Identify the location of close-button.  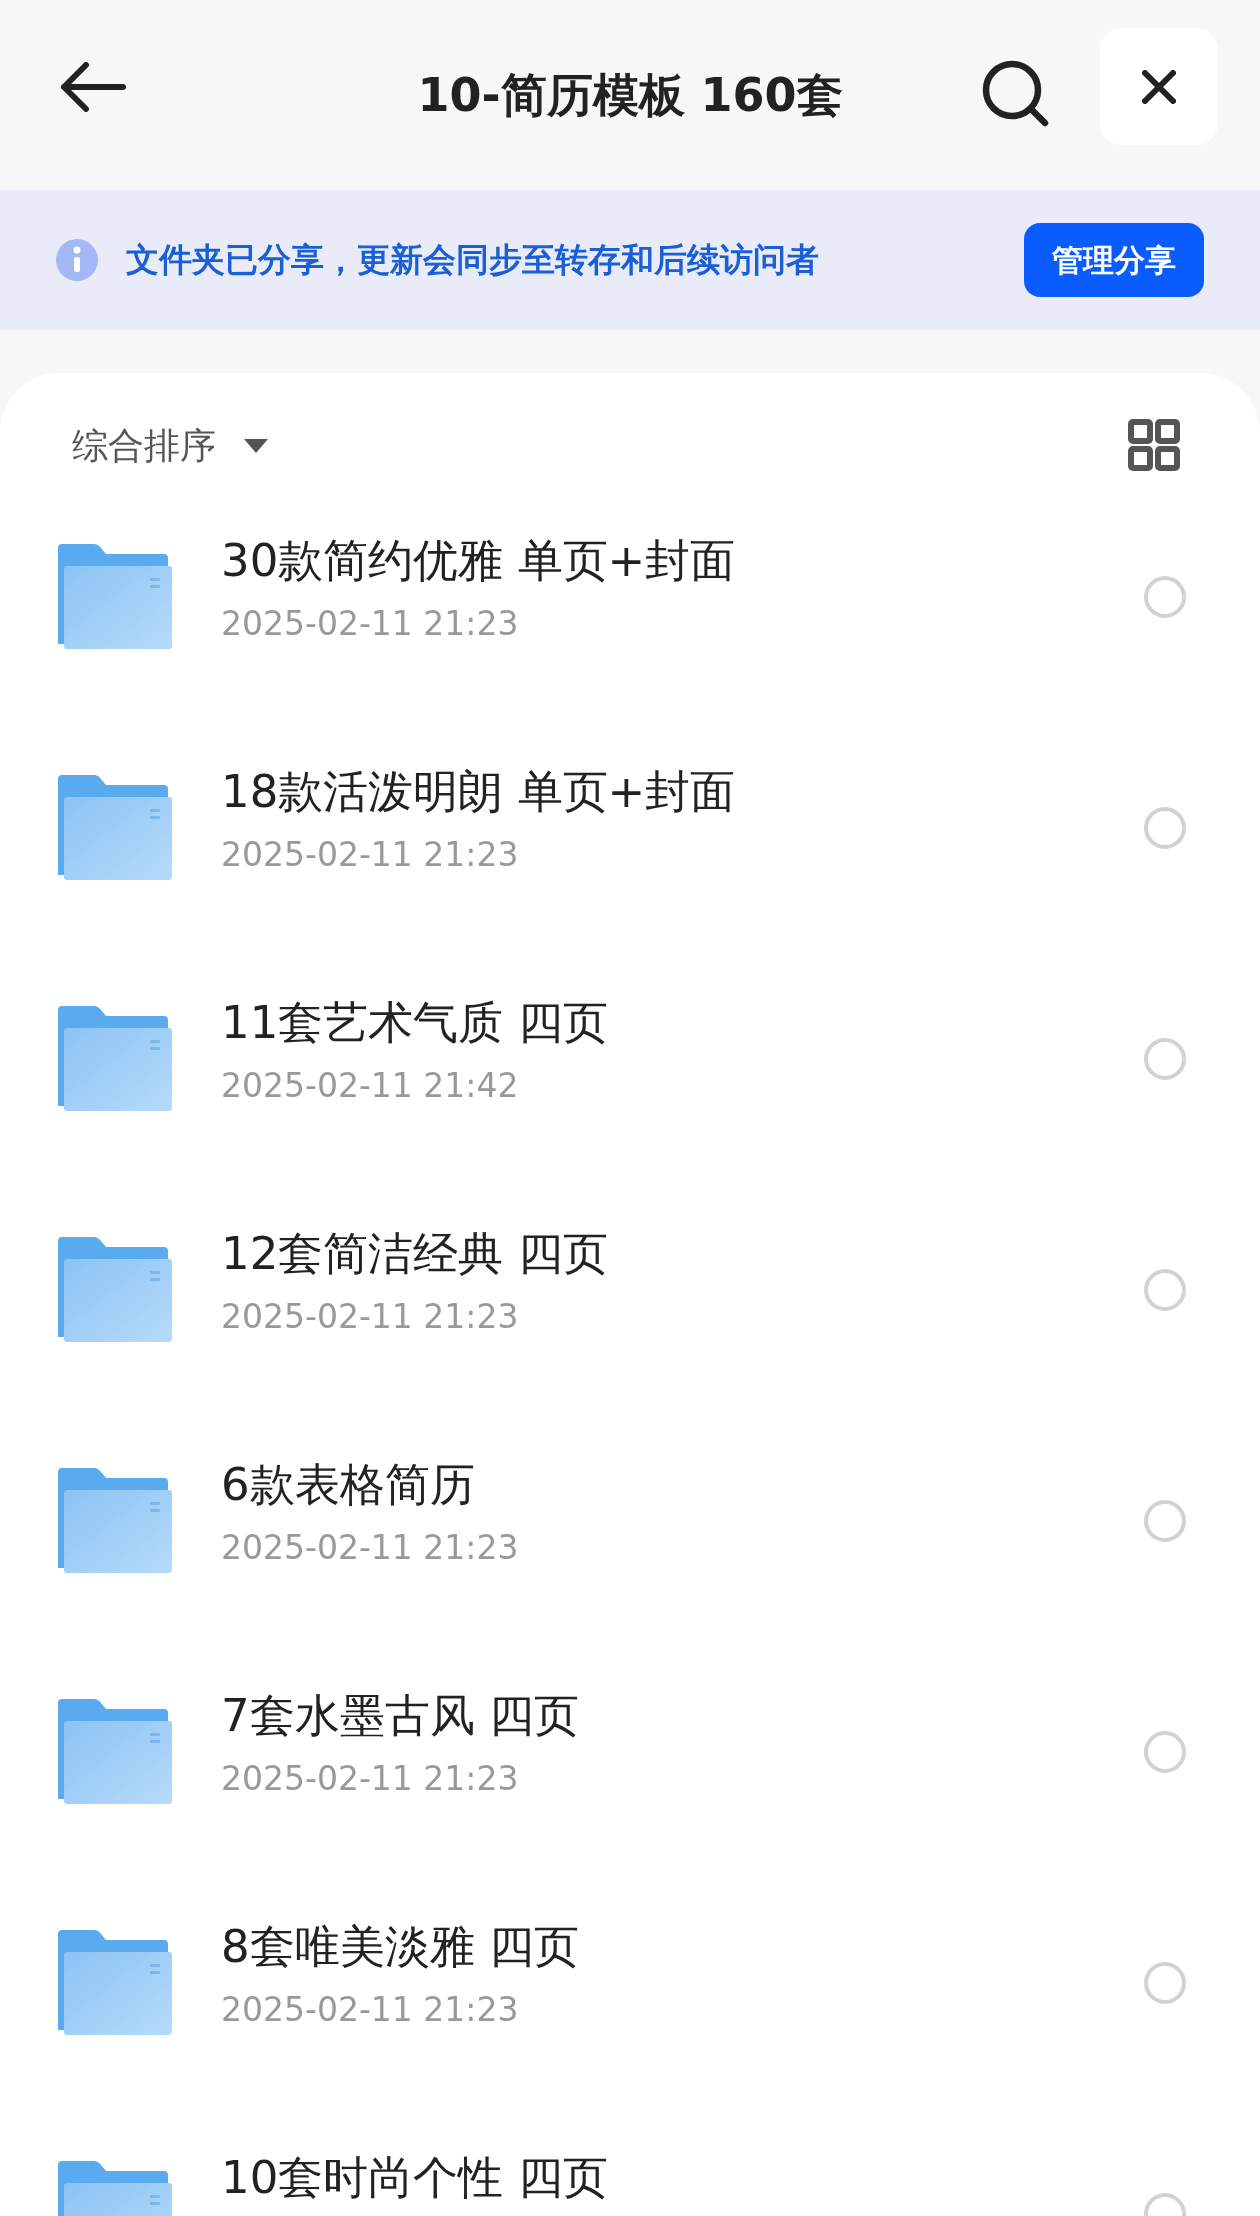
(1159, 86).